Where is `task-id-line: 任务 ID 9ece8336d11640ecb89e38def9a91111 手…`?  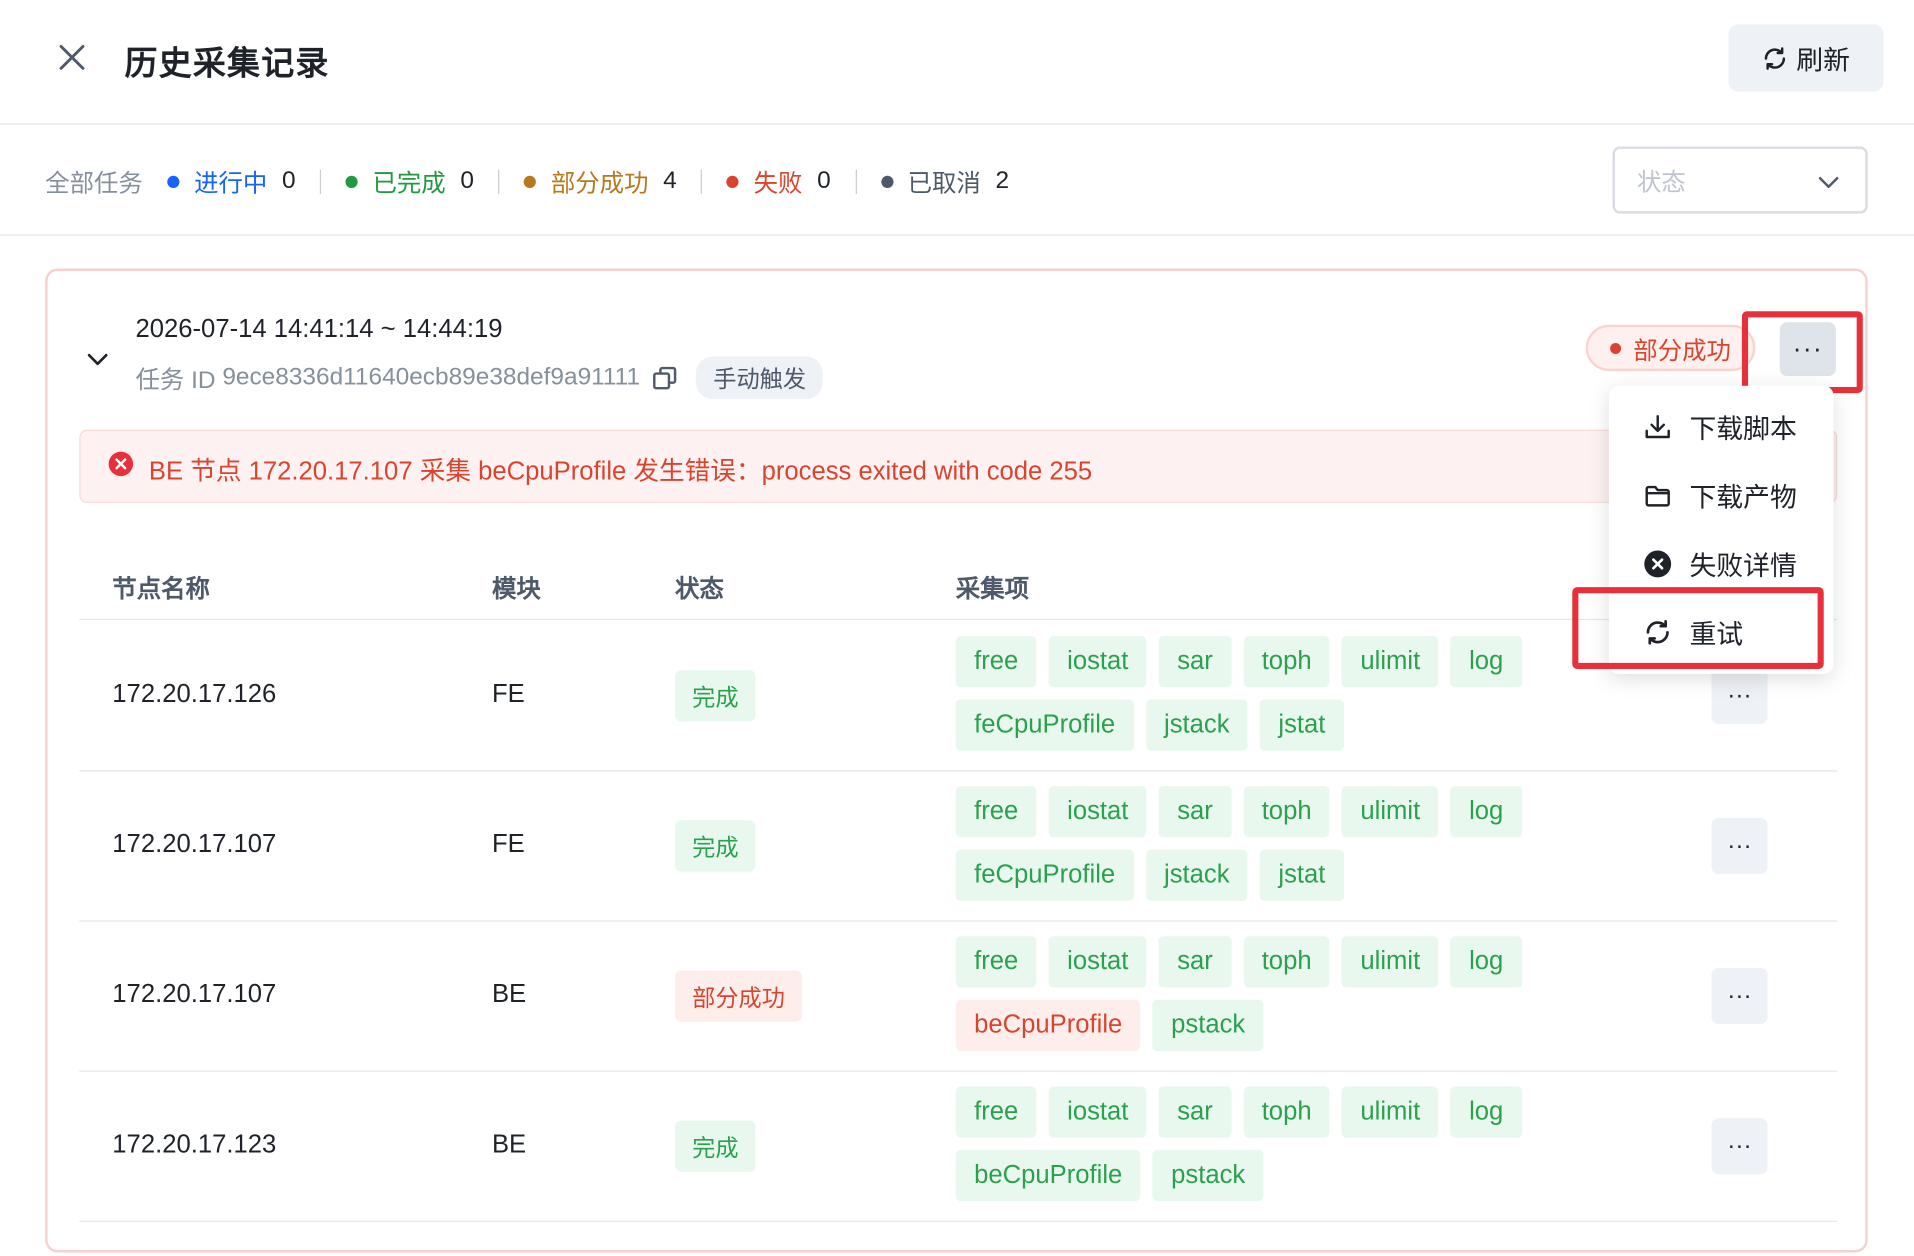 task-id-line: 任务 ID 9ece8336d11640ecb89e38def9a91111 手… is located at coordinates (479, 378).